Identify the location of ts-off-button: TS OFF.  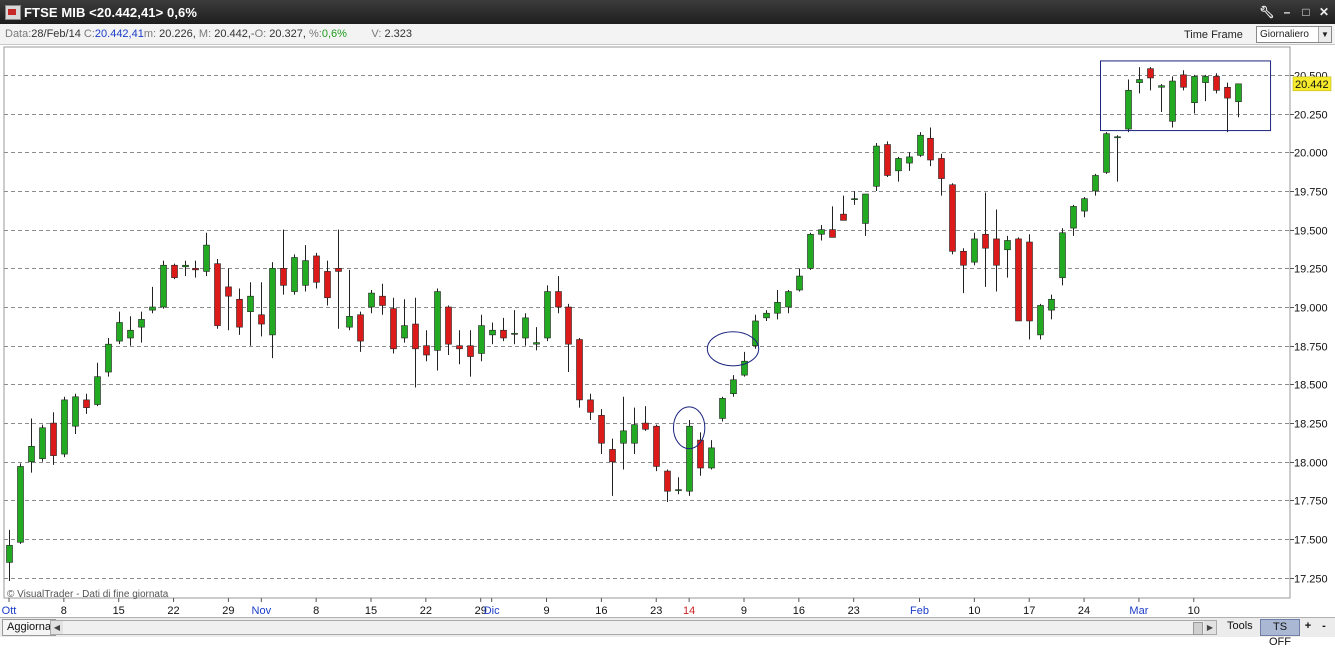
(1280, 633).